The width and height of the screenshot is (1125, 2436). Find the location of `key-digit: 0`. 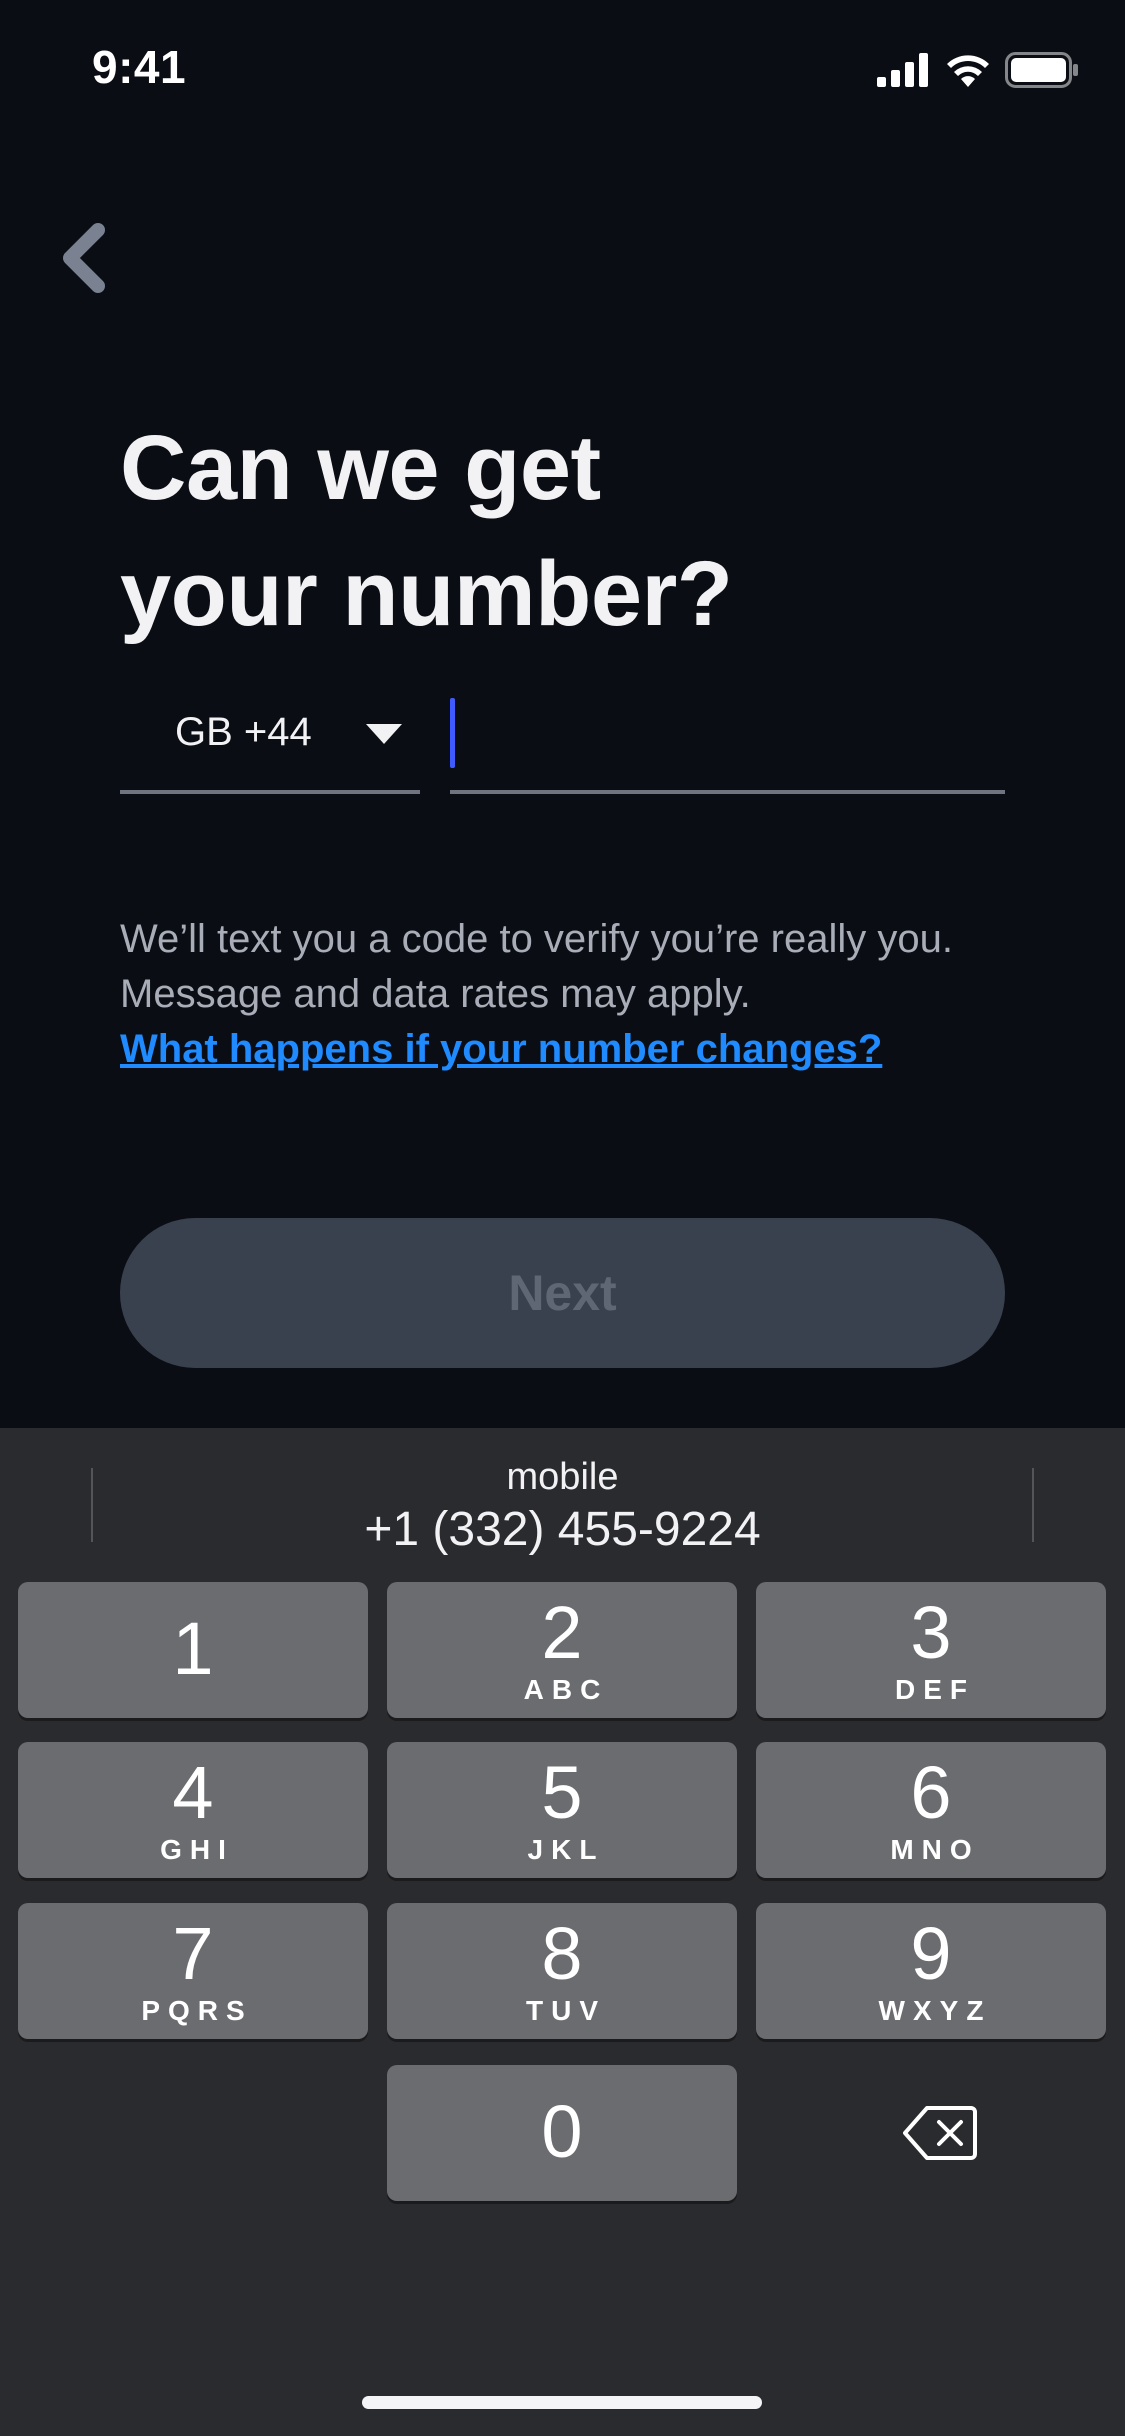

key-digit: 0 is located at coordinates (562, 2131).